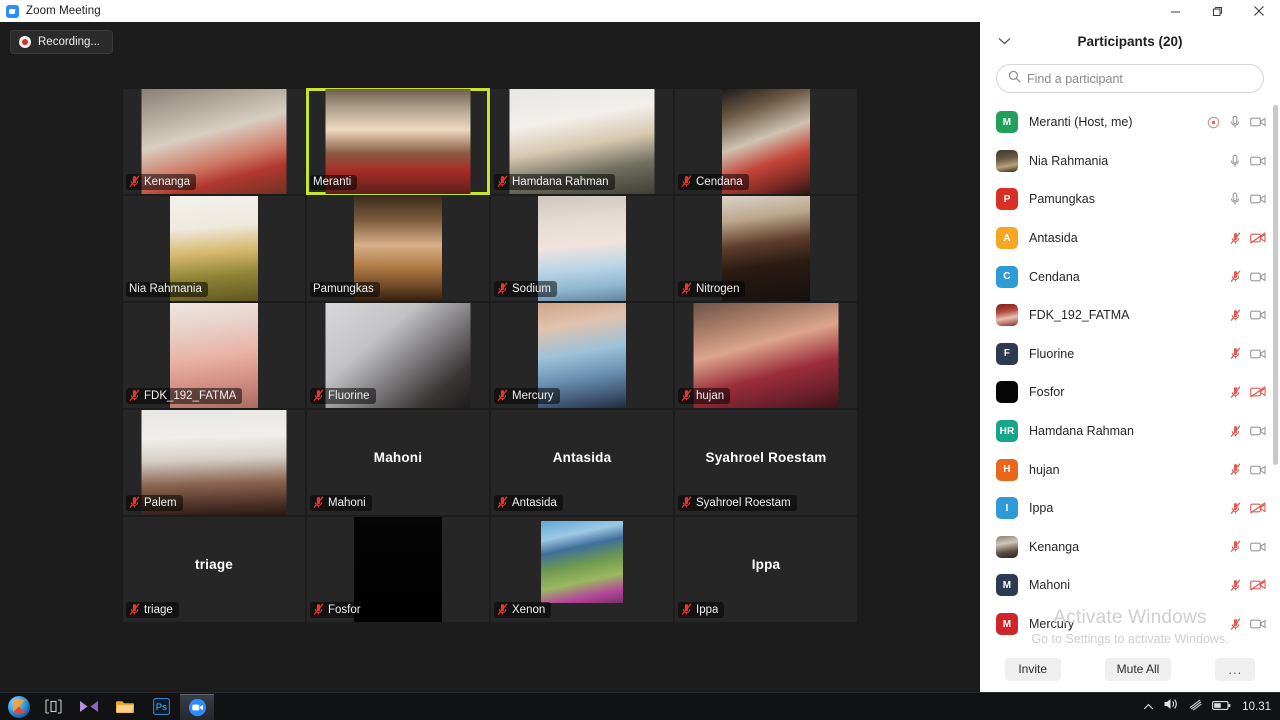  I want to click on video-tile: Xenon, so click(582, 569).